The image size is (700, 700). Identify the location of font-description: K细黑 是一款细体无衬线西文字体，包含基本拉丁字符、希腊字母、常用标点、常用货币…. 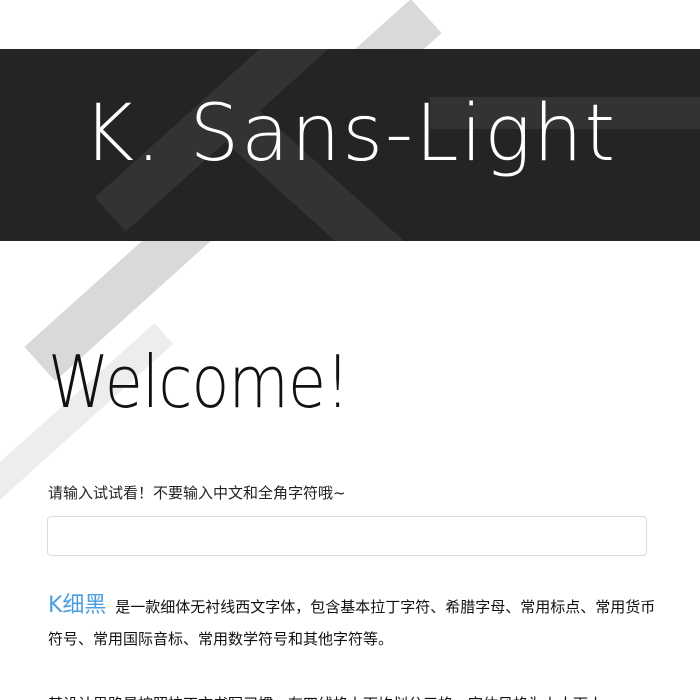
(353, 622).